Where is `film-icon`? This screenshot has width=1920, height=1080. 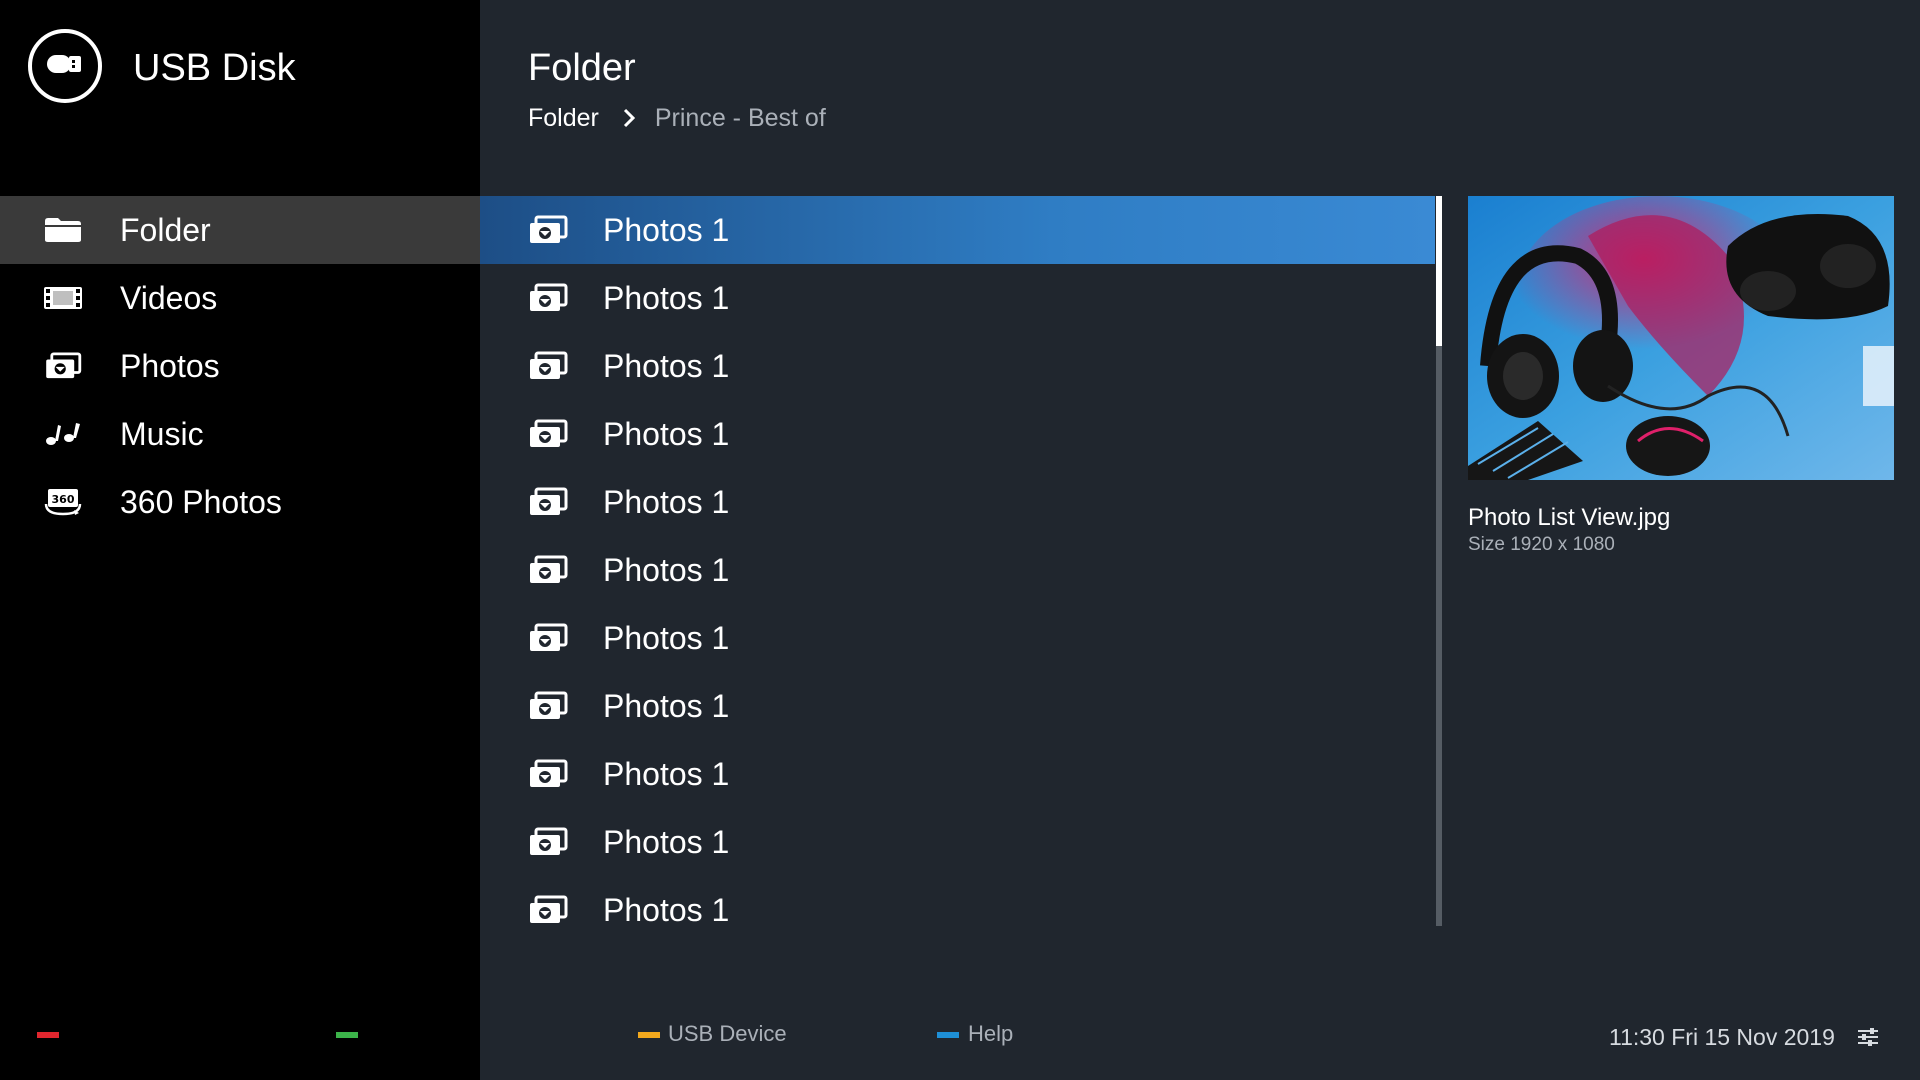
film-icon is located at coordinates (63, 298).